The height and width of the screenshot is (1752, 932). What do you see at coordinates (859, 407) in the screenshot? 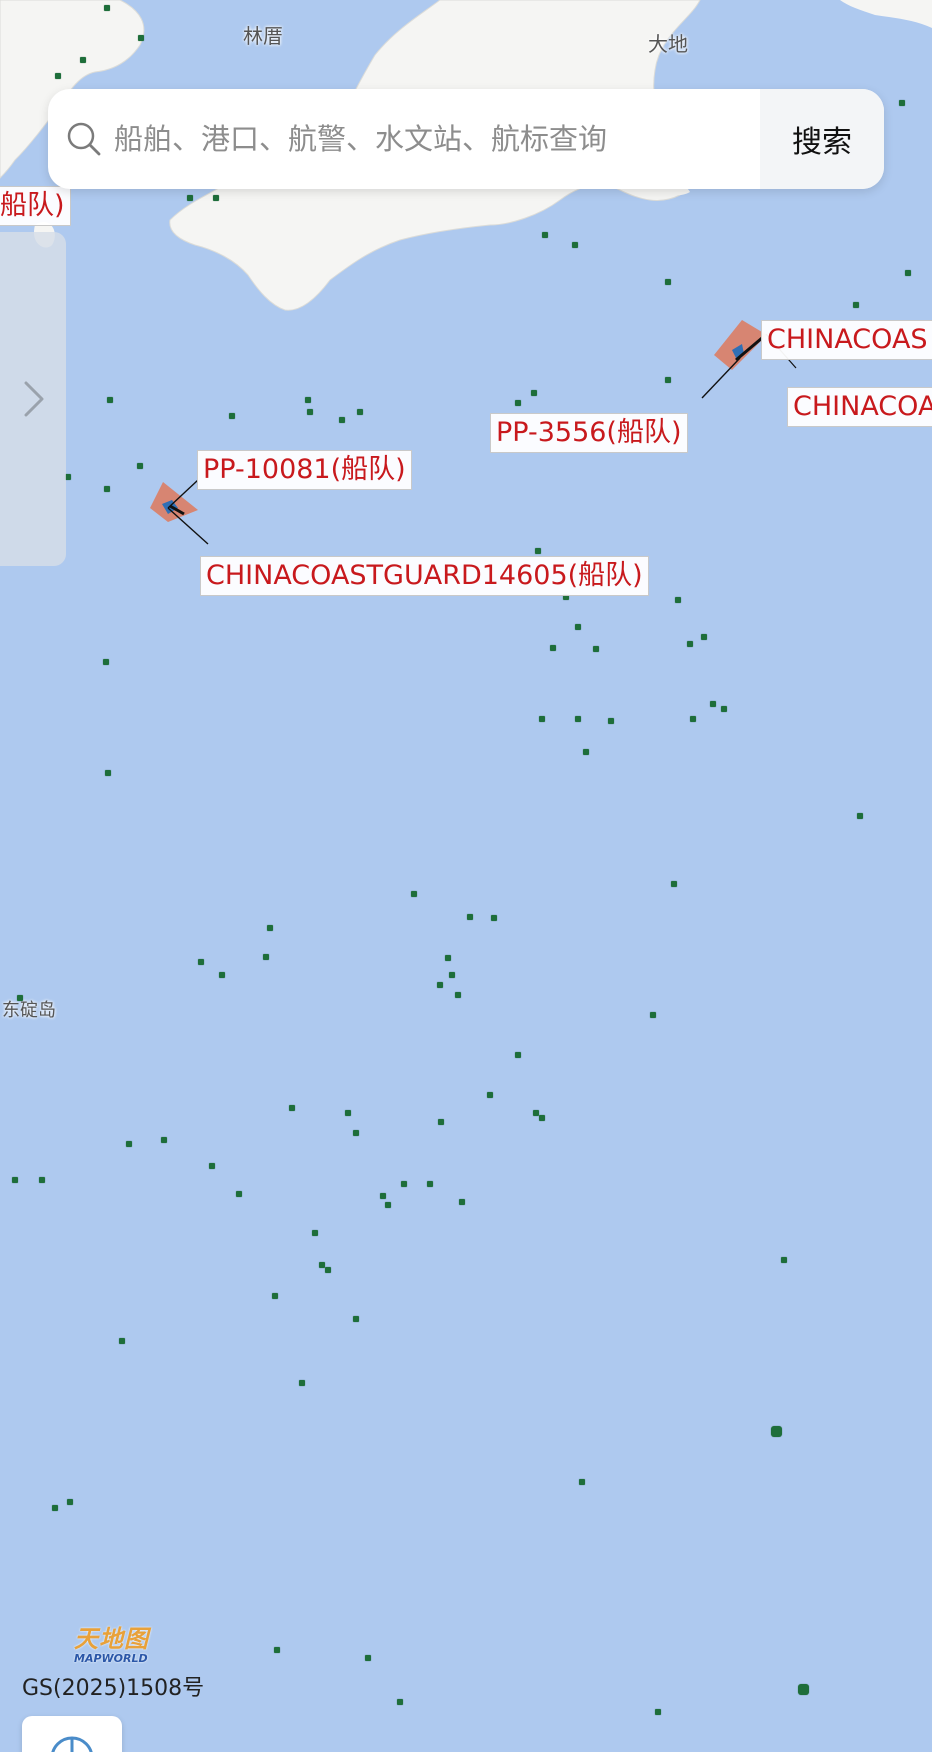
I see `vessel-label-ccg-second: CHINACOA` at bounding box center [859, 407].